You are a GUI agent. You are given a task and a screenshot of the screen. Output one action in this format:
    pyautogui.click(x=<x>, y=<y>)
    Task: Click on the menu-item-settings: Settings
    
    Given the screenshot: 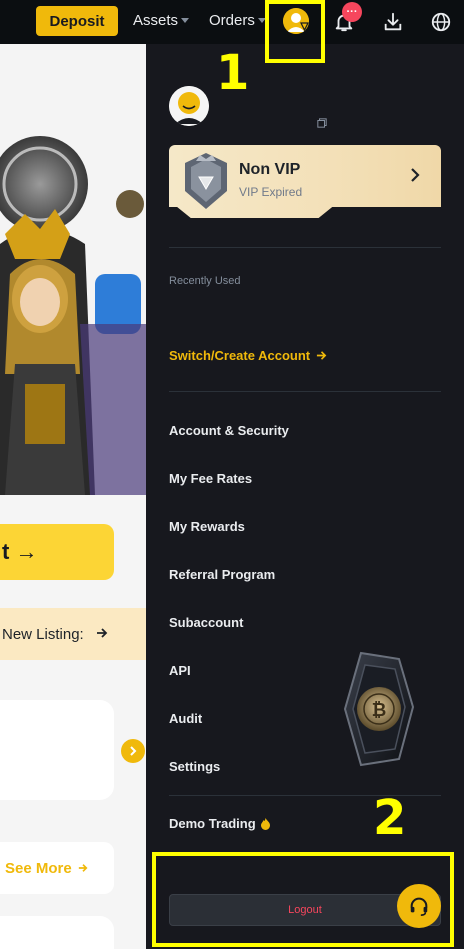 What is the action you would take?
    pyautogui.click(x=194, y=766)
    